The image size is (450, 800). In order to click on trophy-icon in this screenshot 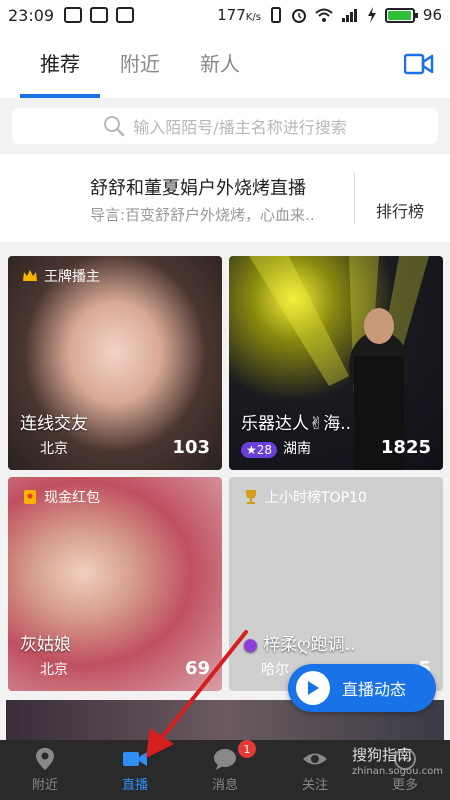, I will do `click(251, 497)`.